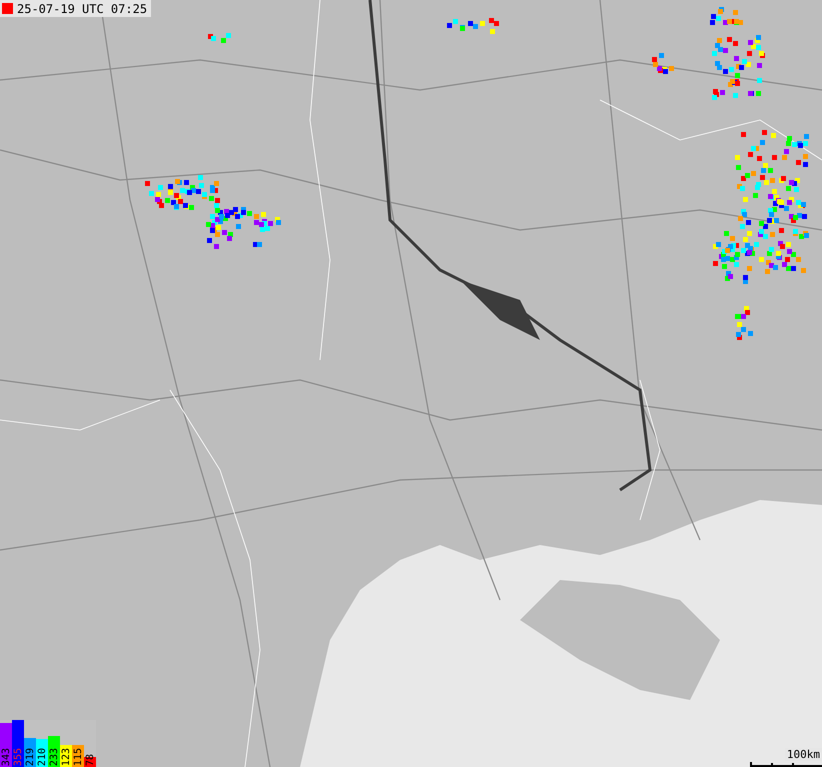 The height and width of the screenshot is (767, 822). I want to click on scale-bar-icon, so click(786, 764).